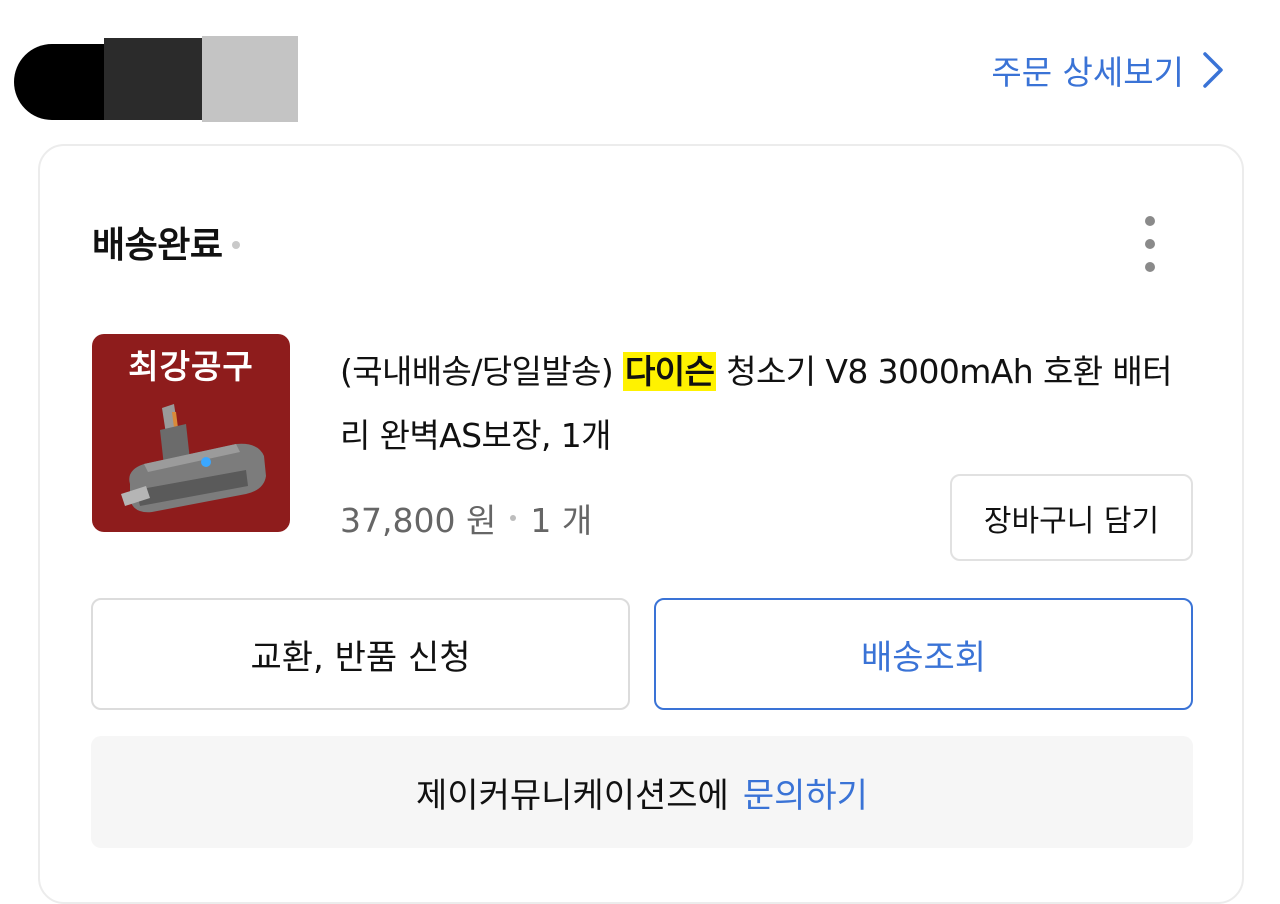  What do you see at coordinates (1150, 244) in the screenshot?
I see `more-vertical-icon` at bounding box center [1150, 244].